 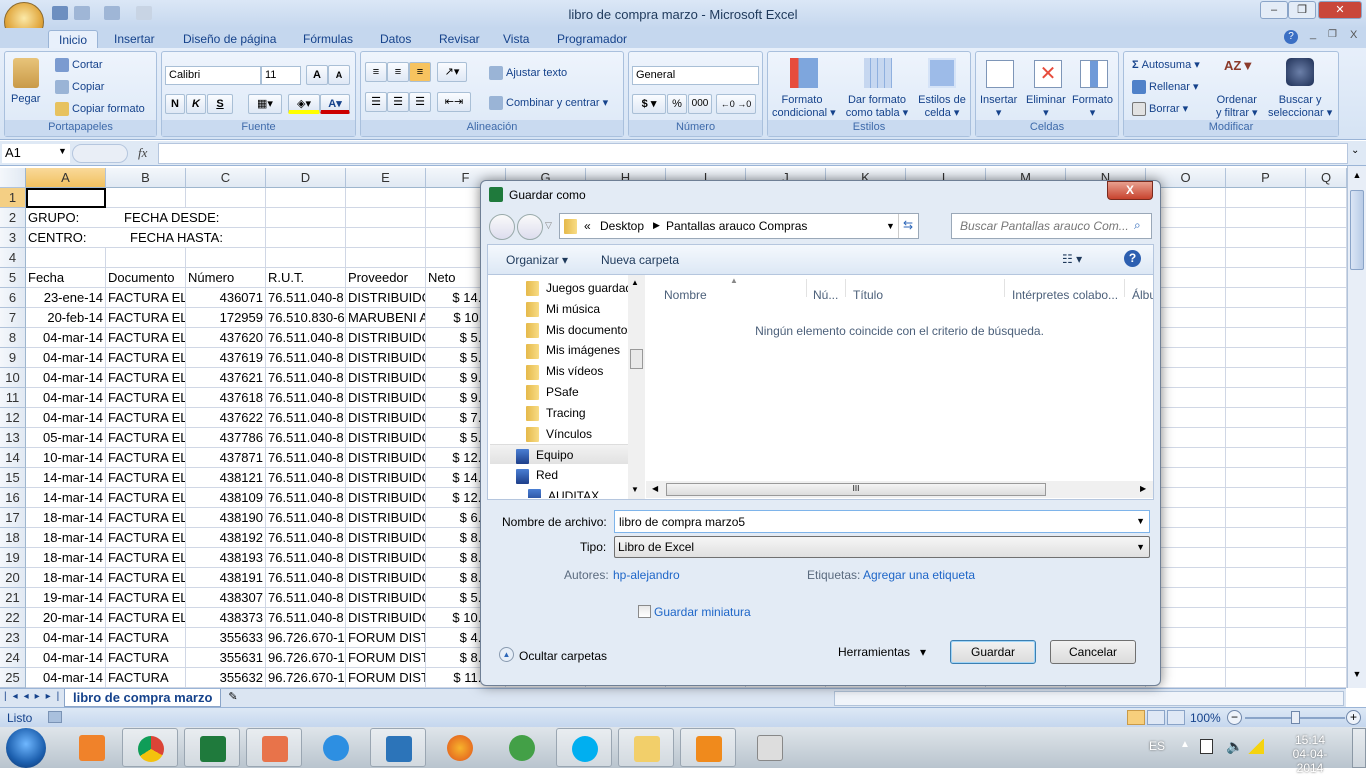 I want to click on cell-E22: DISTRIBUIDC, so click(x=386, y=618).